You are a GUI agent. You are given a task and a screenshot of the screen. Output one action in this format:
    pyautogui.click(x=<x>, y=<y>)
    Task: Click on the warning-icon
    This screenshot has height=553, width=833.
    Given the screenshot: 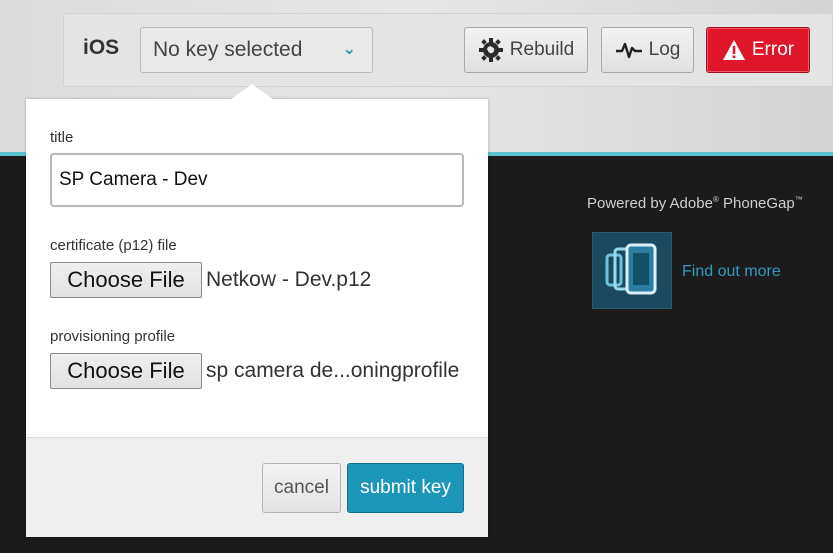 What is the action you would take?
    pyautogui.click(x=734, y=50)
    